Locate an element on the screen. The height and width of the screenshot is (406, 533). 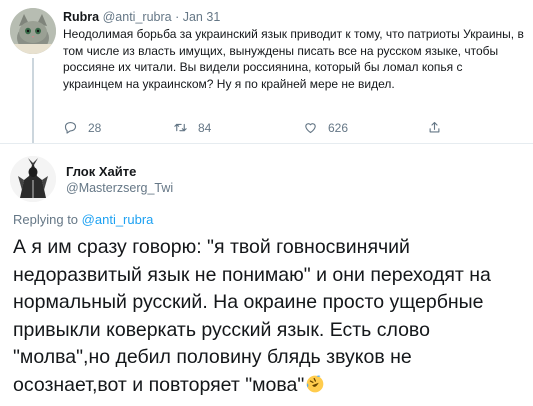
author-handle: @anti_rubra is located at coordinates (137, 17).